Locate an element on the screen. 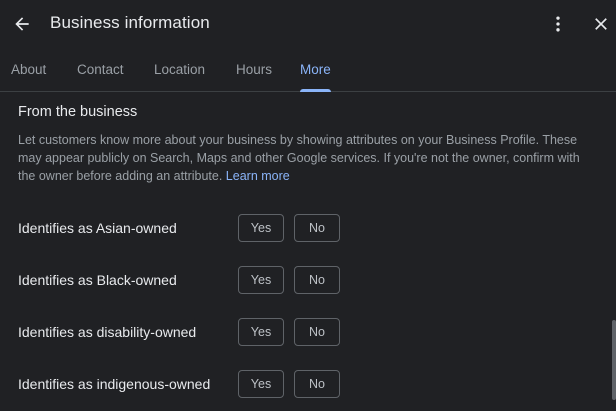 Image resolution: width=616 pixels, height=411 pixels. close-button is located at coordinates (601, 24).